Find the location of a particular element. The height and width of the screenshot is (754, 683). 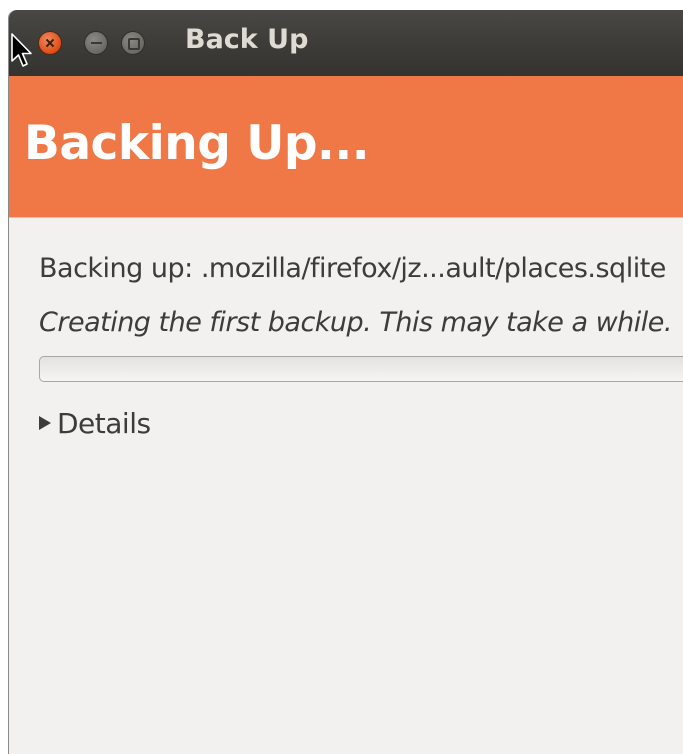

mouse-pointer-icon is located at coordinates (21, 50).